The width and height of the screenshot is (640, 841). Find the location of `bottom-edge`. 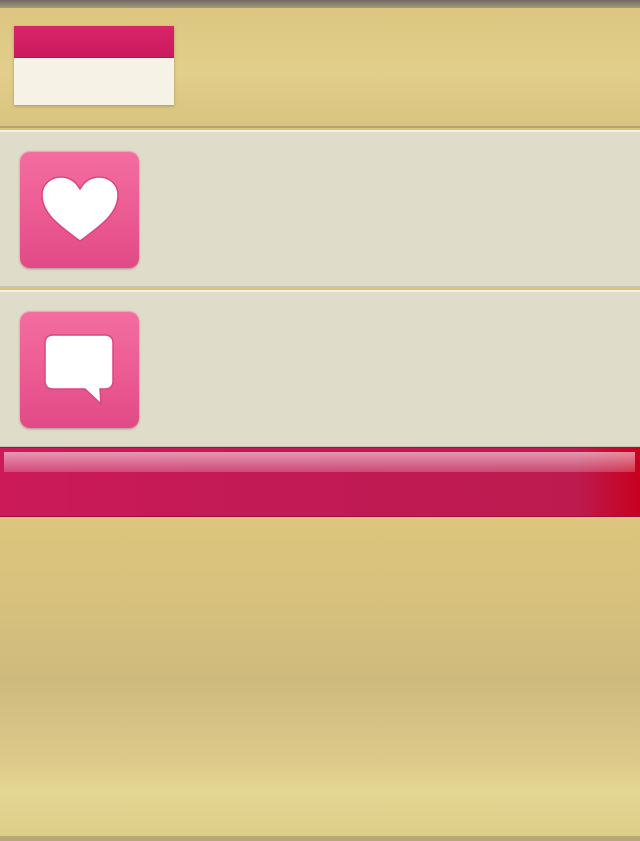

bottom-edge is located at coordinates (320, 838).